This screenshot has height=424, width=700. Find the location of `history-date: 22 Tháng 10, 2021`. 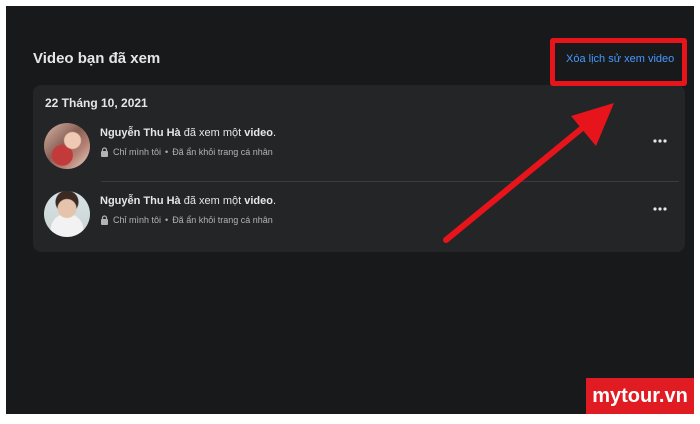

history-date: 22 Tháng 10, 2021 is located at coordinates (96, 103).